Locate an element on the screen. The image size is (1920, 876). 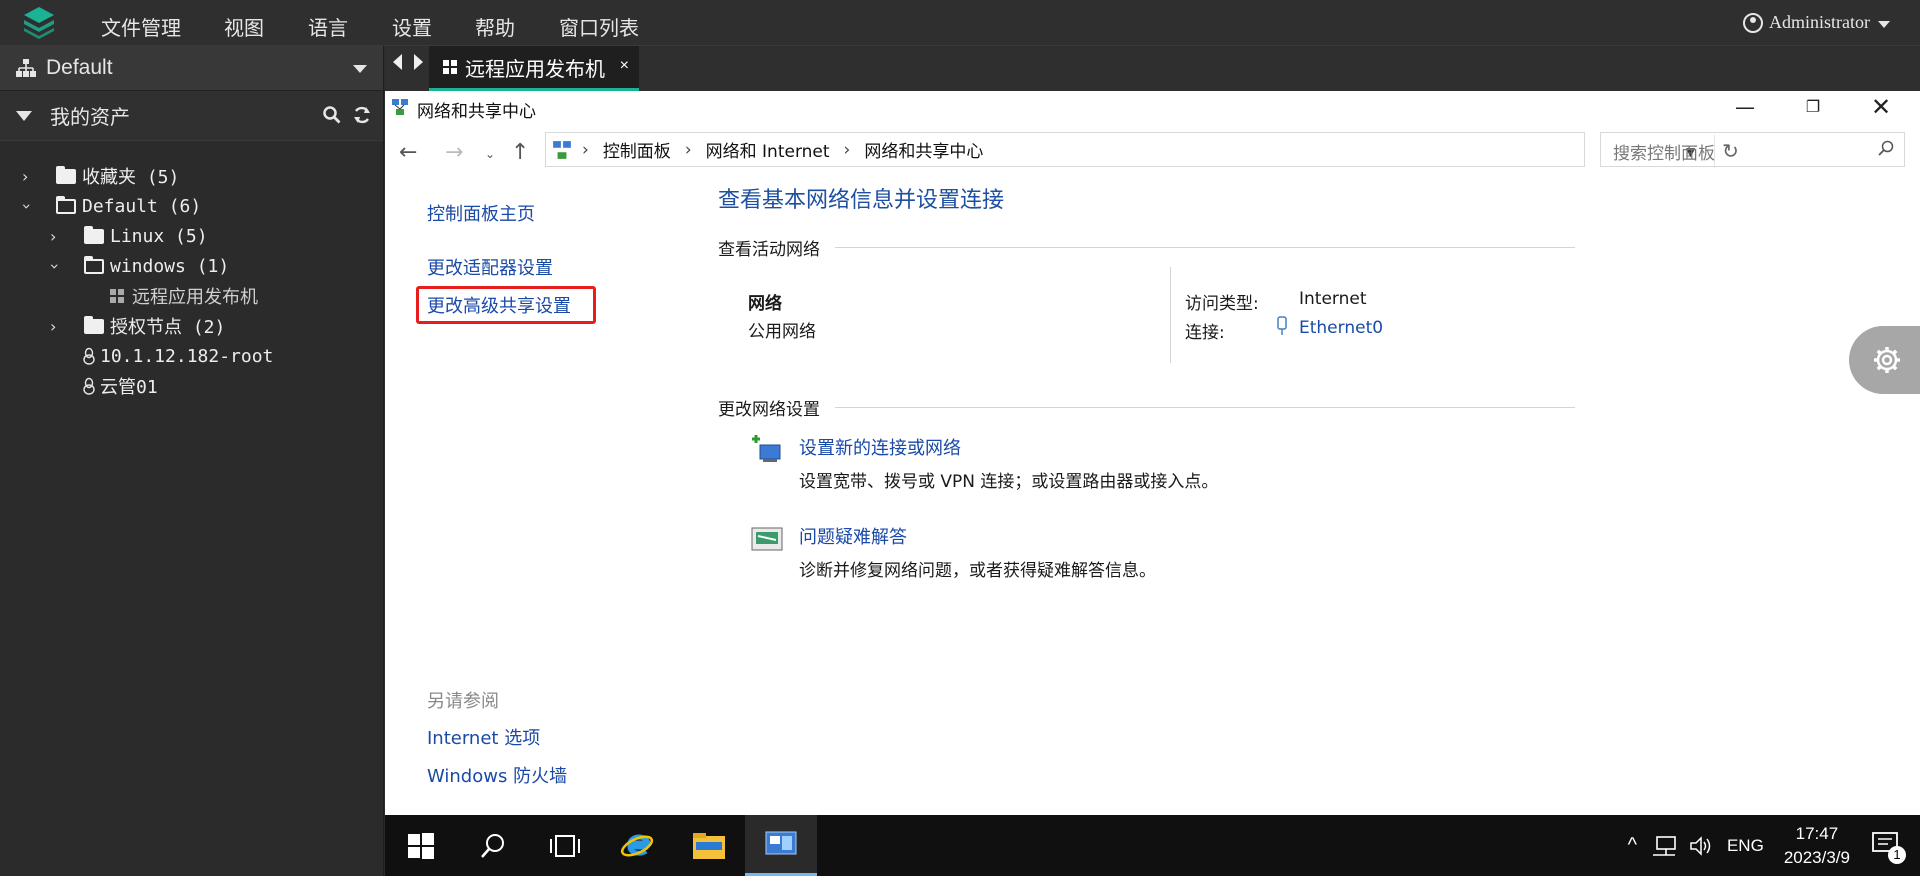
clock: 17:47 2023/3/9 is located at coordinates (1817, 846).